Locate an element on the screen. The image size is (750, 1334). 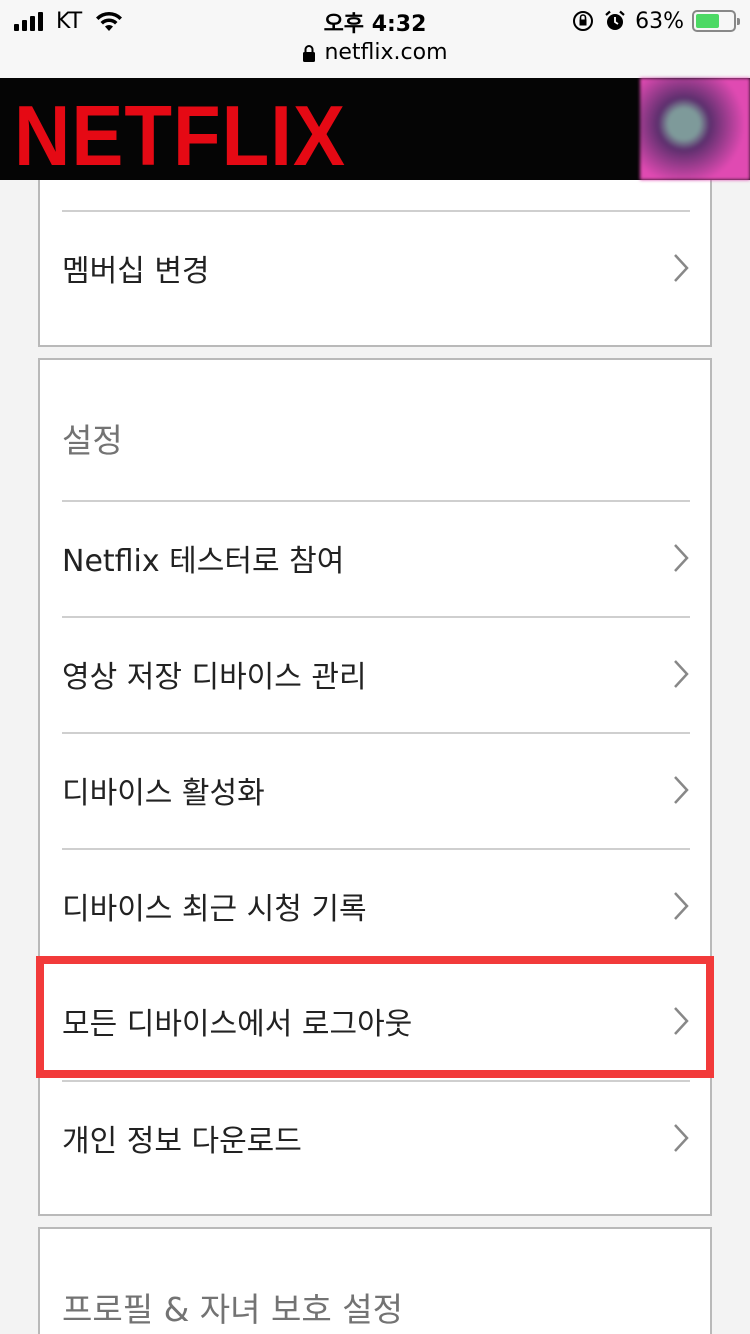
profile-avatar is located at coordinates (695, 129).